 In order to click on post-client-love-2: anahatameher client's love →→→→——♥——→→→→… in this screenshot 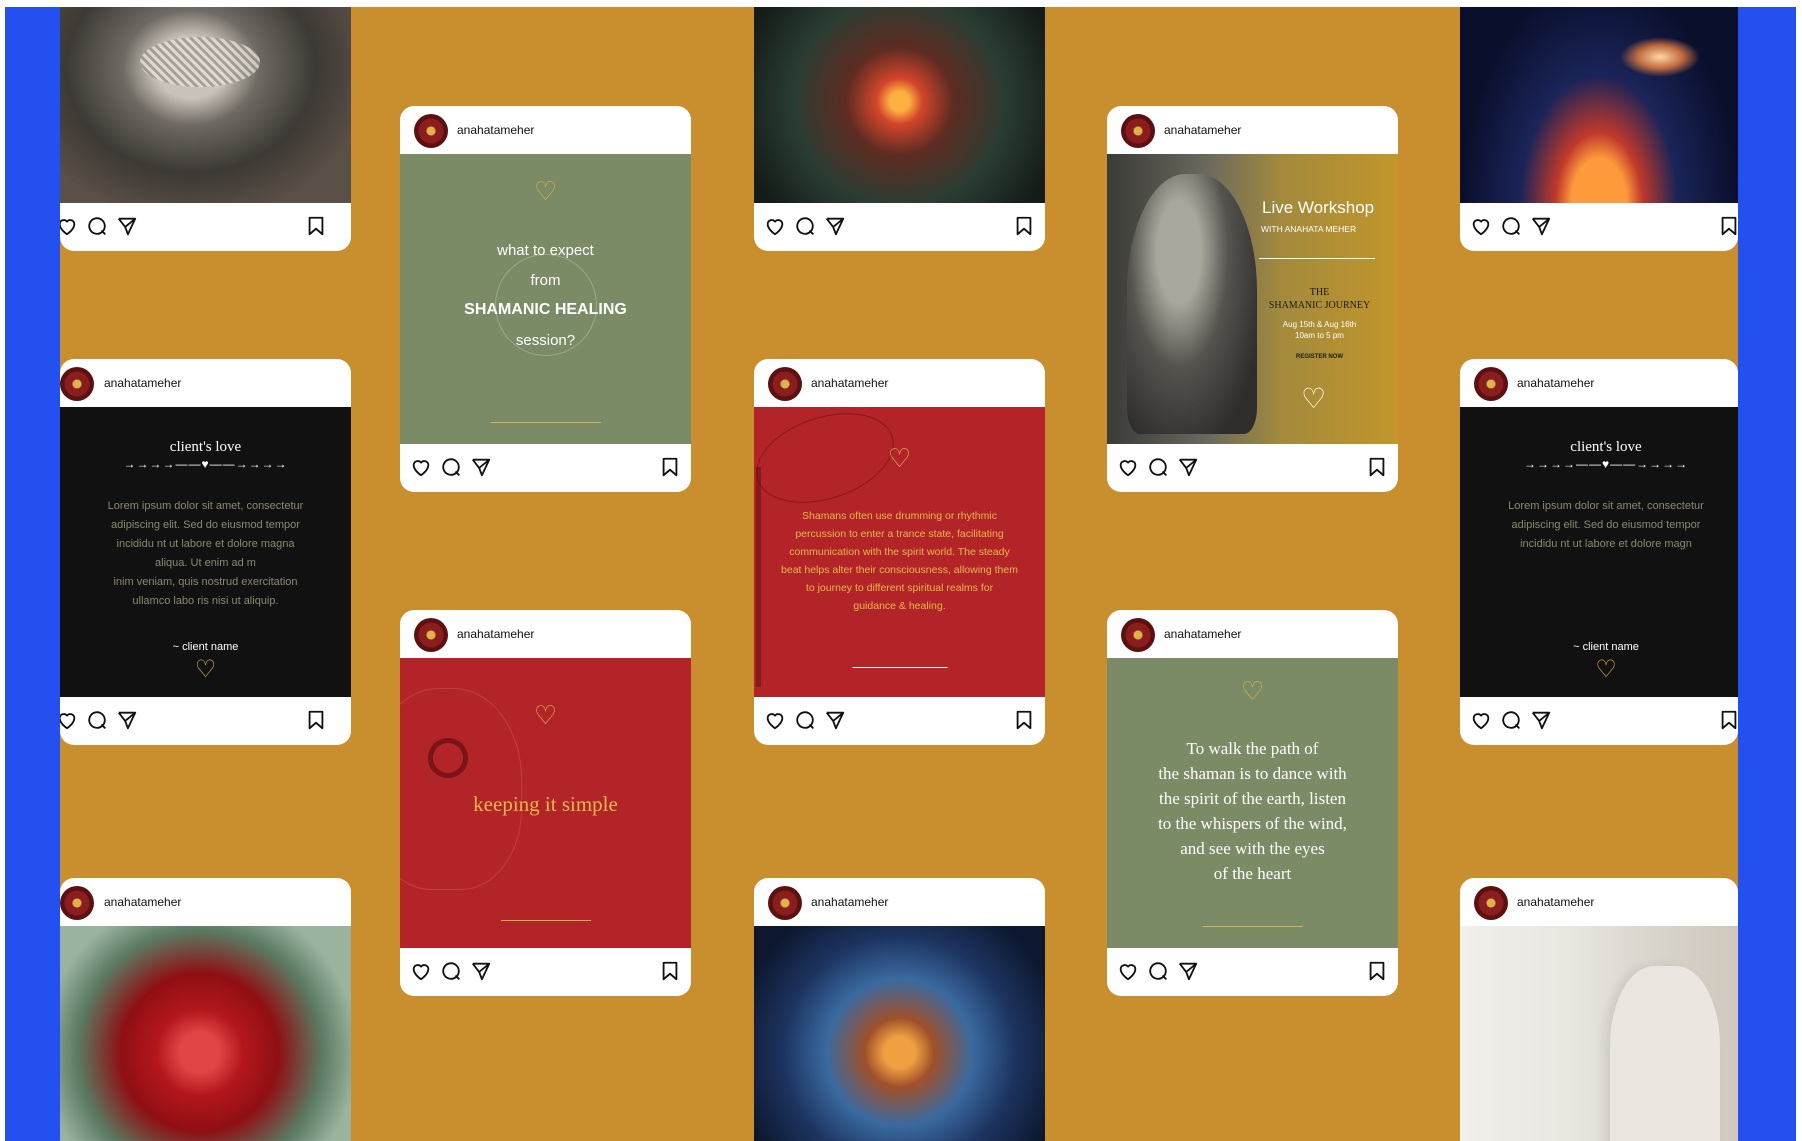, I will do `click(1599, 552)`.